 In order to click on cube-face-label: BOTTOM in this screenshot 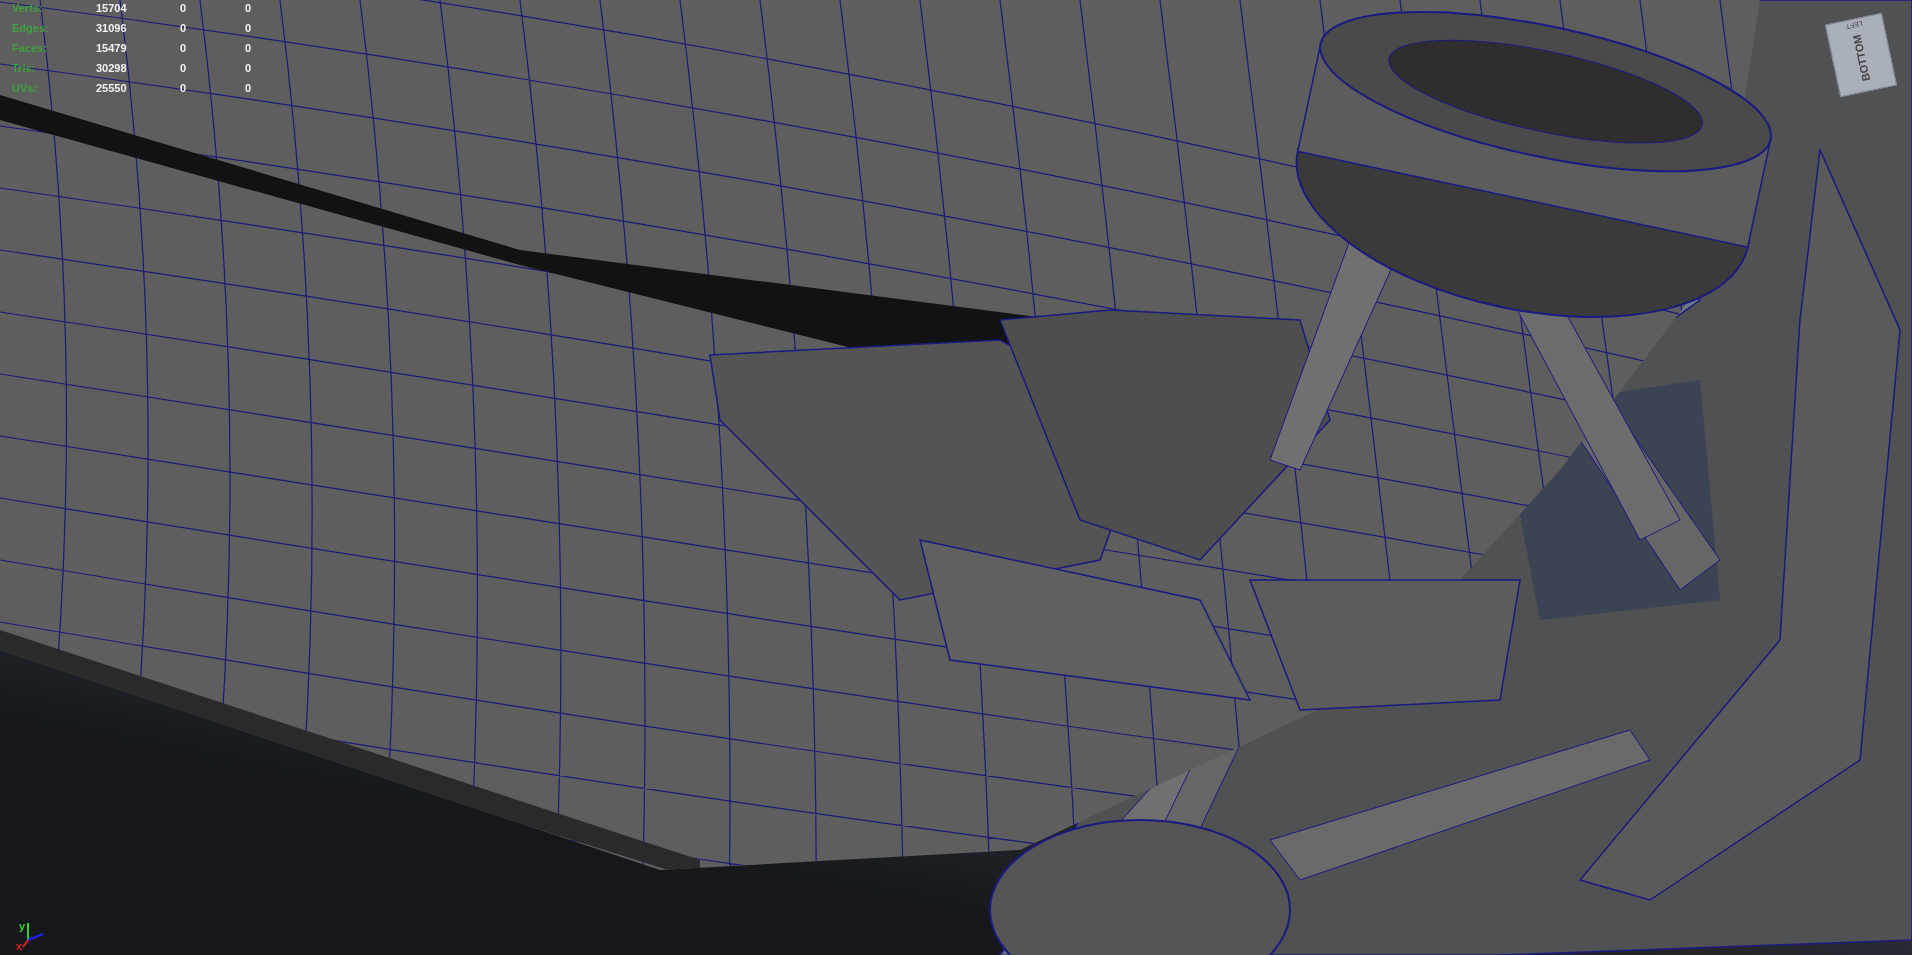, I will do `click(1861, 58)`.